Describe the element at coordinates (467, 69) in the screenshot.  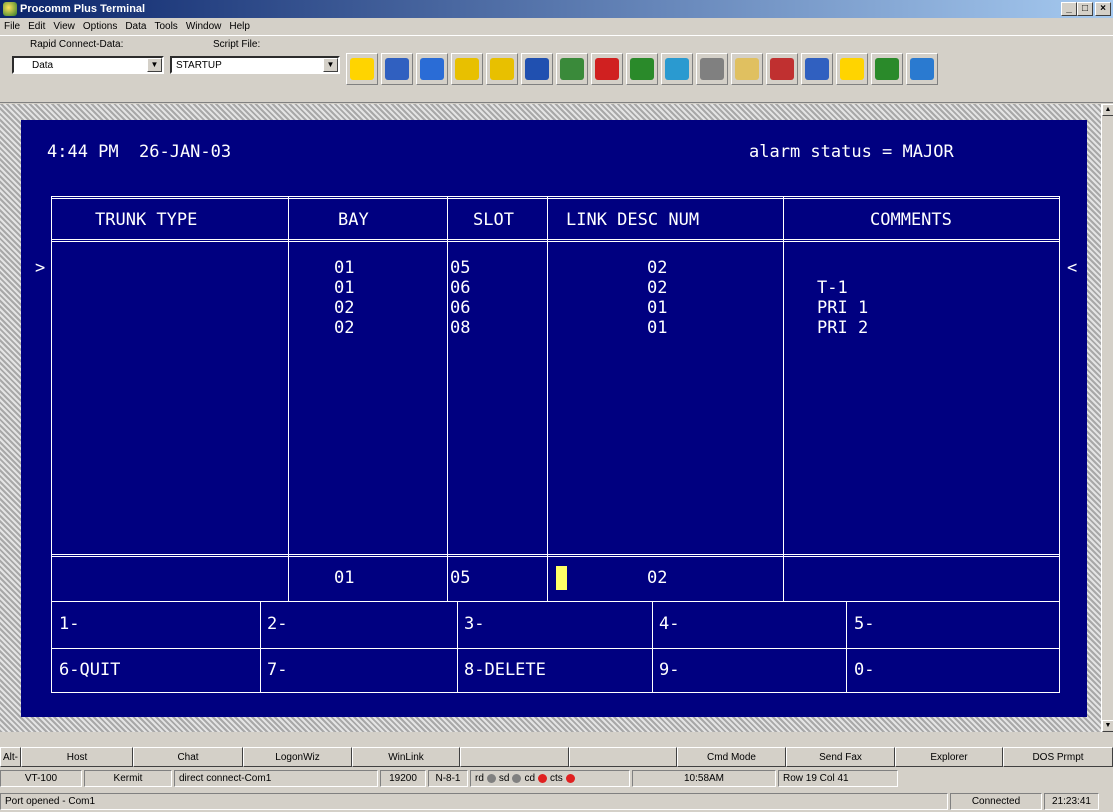
I see `upload-icon` at that location.